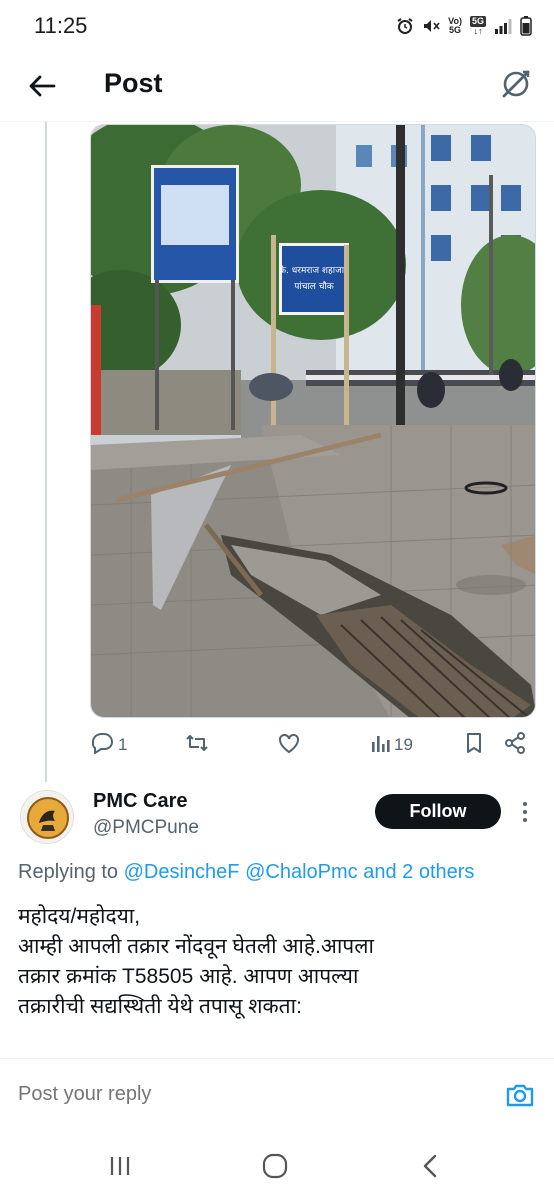  I want to click on avatar, so click(47, 817).